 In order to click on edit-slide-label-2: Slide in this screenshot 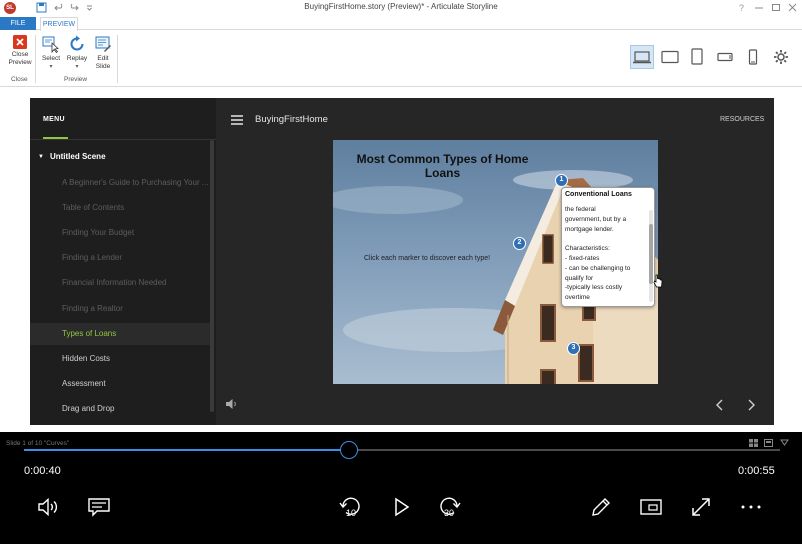, I will do `click(103, 66)`.